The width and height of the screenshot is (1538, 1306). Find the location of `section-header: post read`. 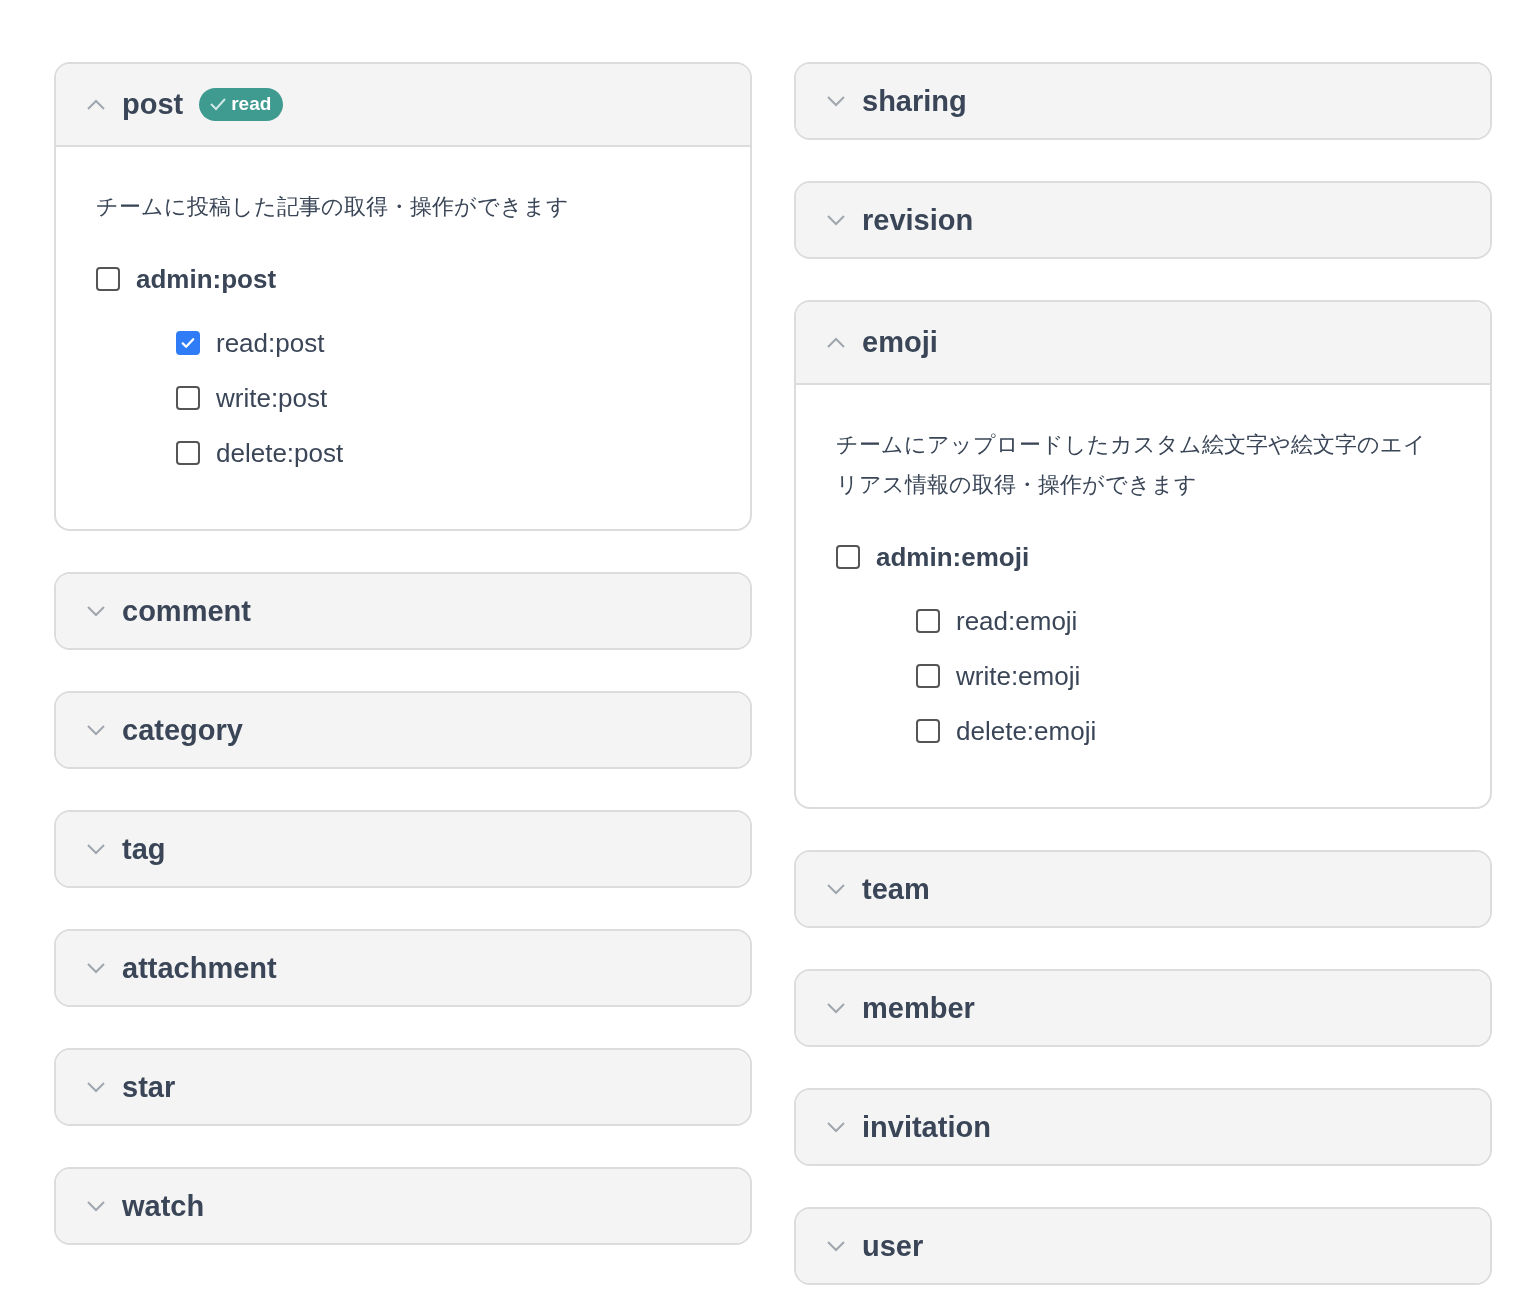

section-header: post read is located at coordinates (403, 105).